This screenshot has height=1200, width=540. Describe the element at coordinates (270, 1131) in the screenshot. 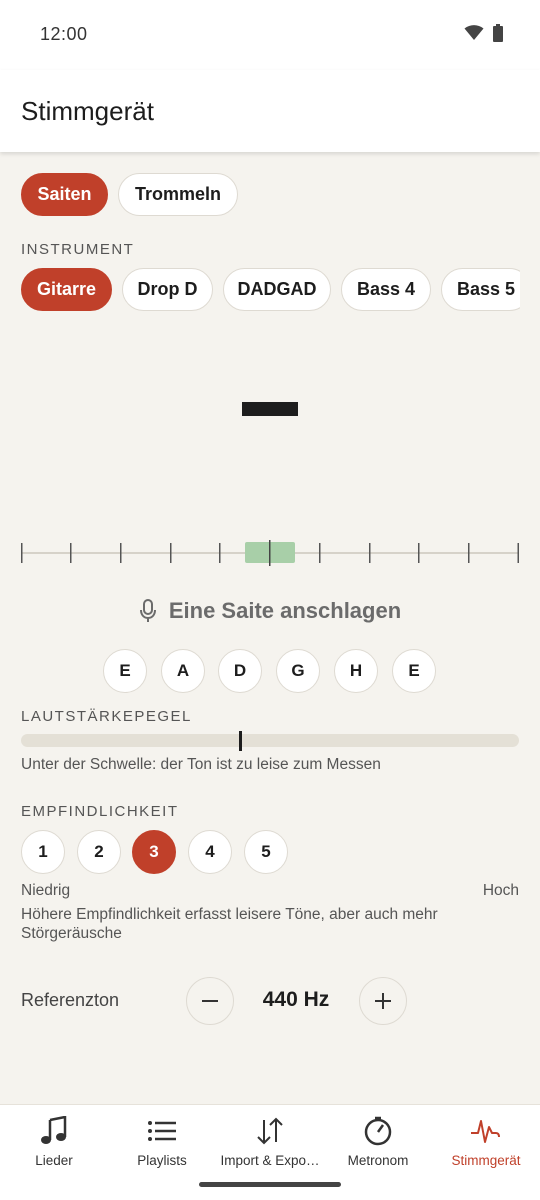

I see `import-export-icon` at that location.